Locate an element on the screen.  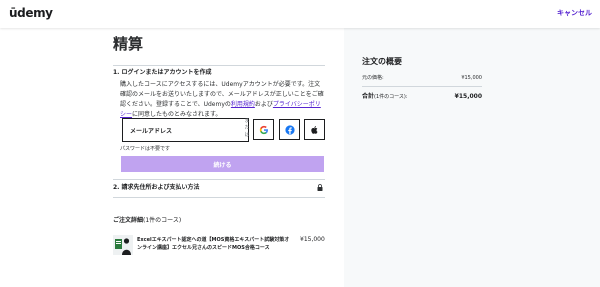
apple-login-button is located at coordinates (314, 129).